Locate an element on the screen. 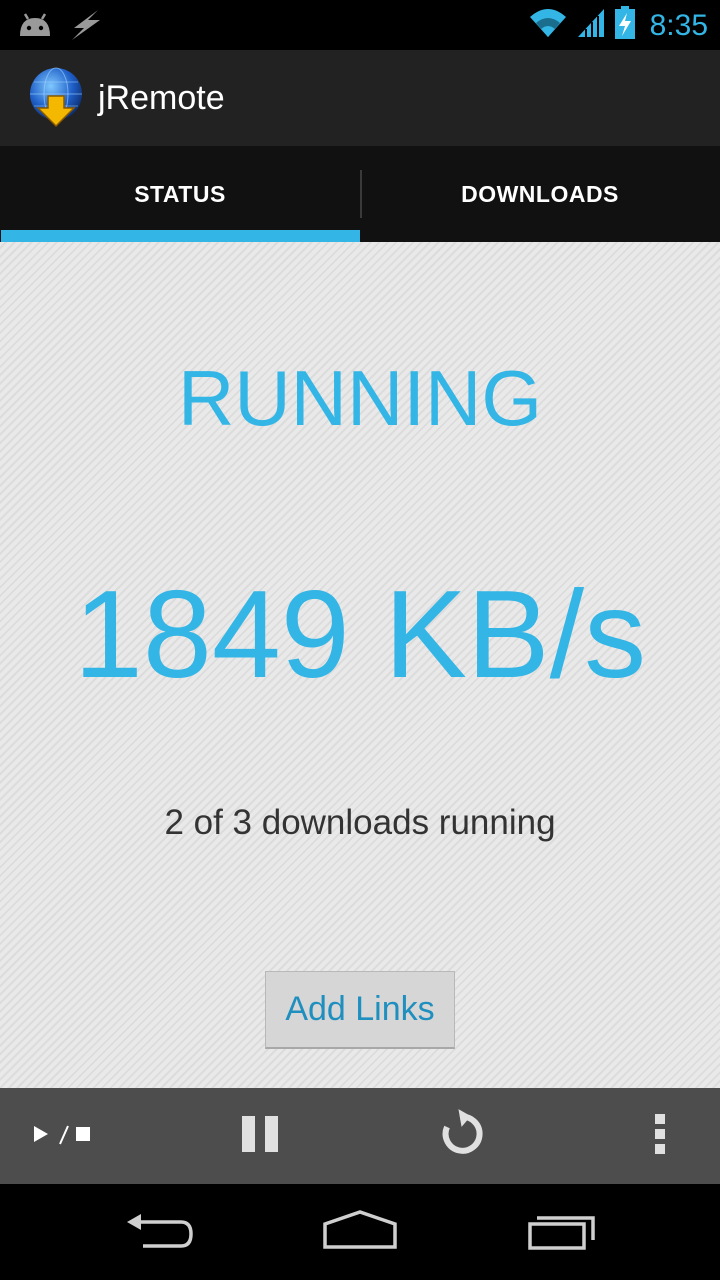 The width and height of the screenshot is (720, 1280). navigation-bar is located at coordinates (360, 1232).